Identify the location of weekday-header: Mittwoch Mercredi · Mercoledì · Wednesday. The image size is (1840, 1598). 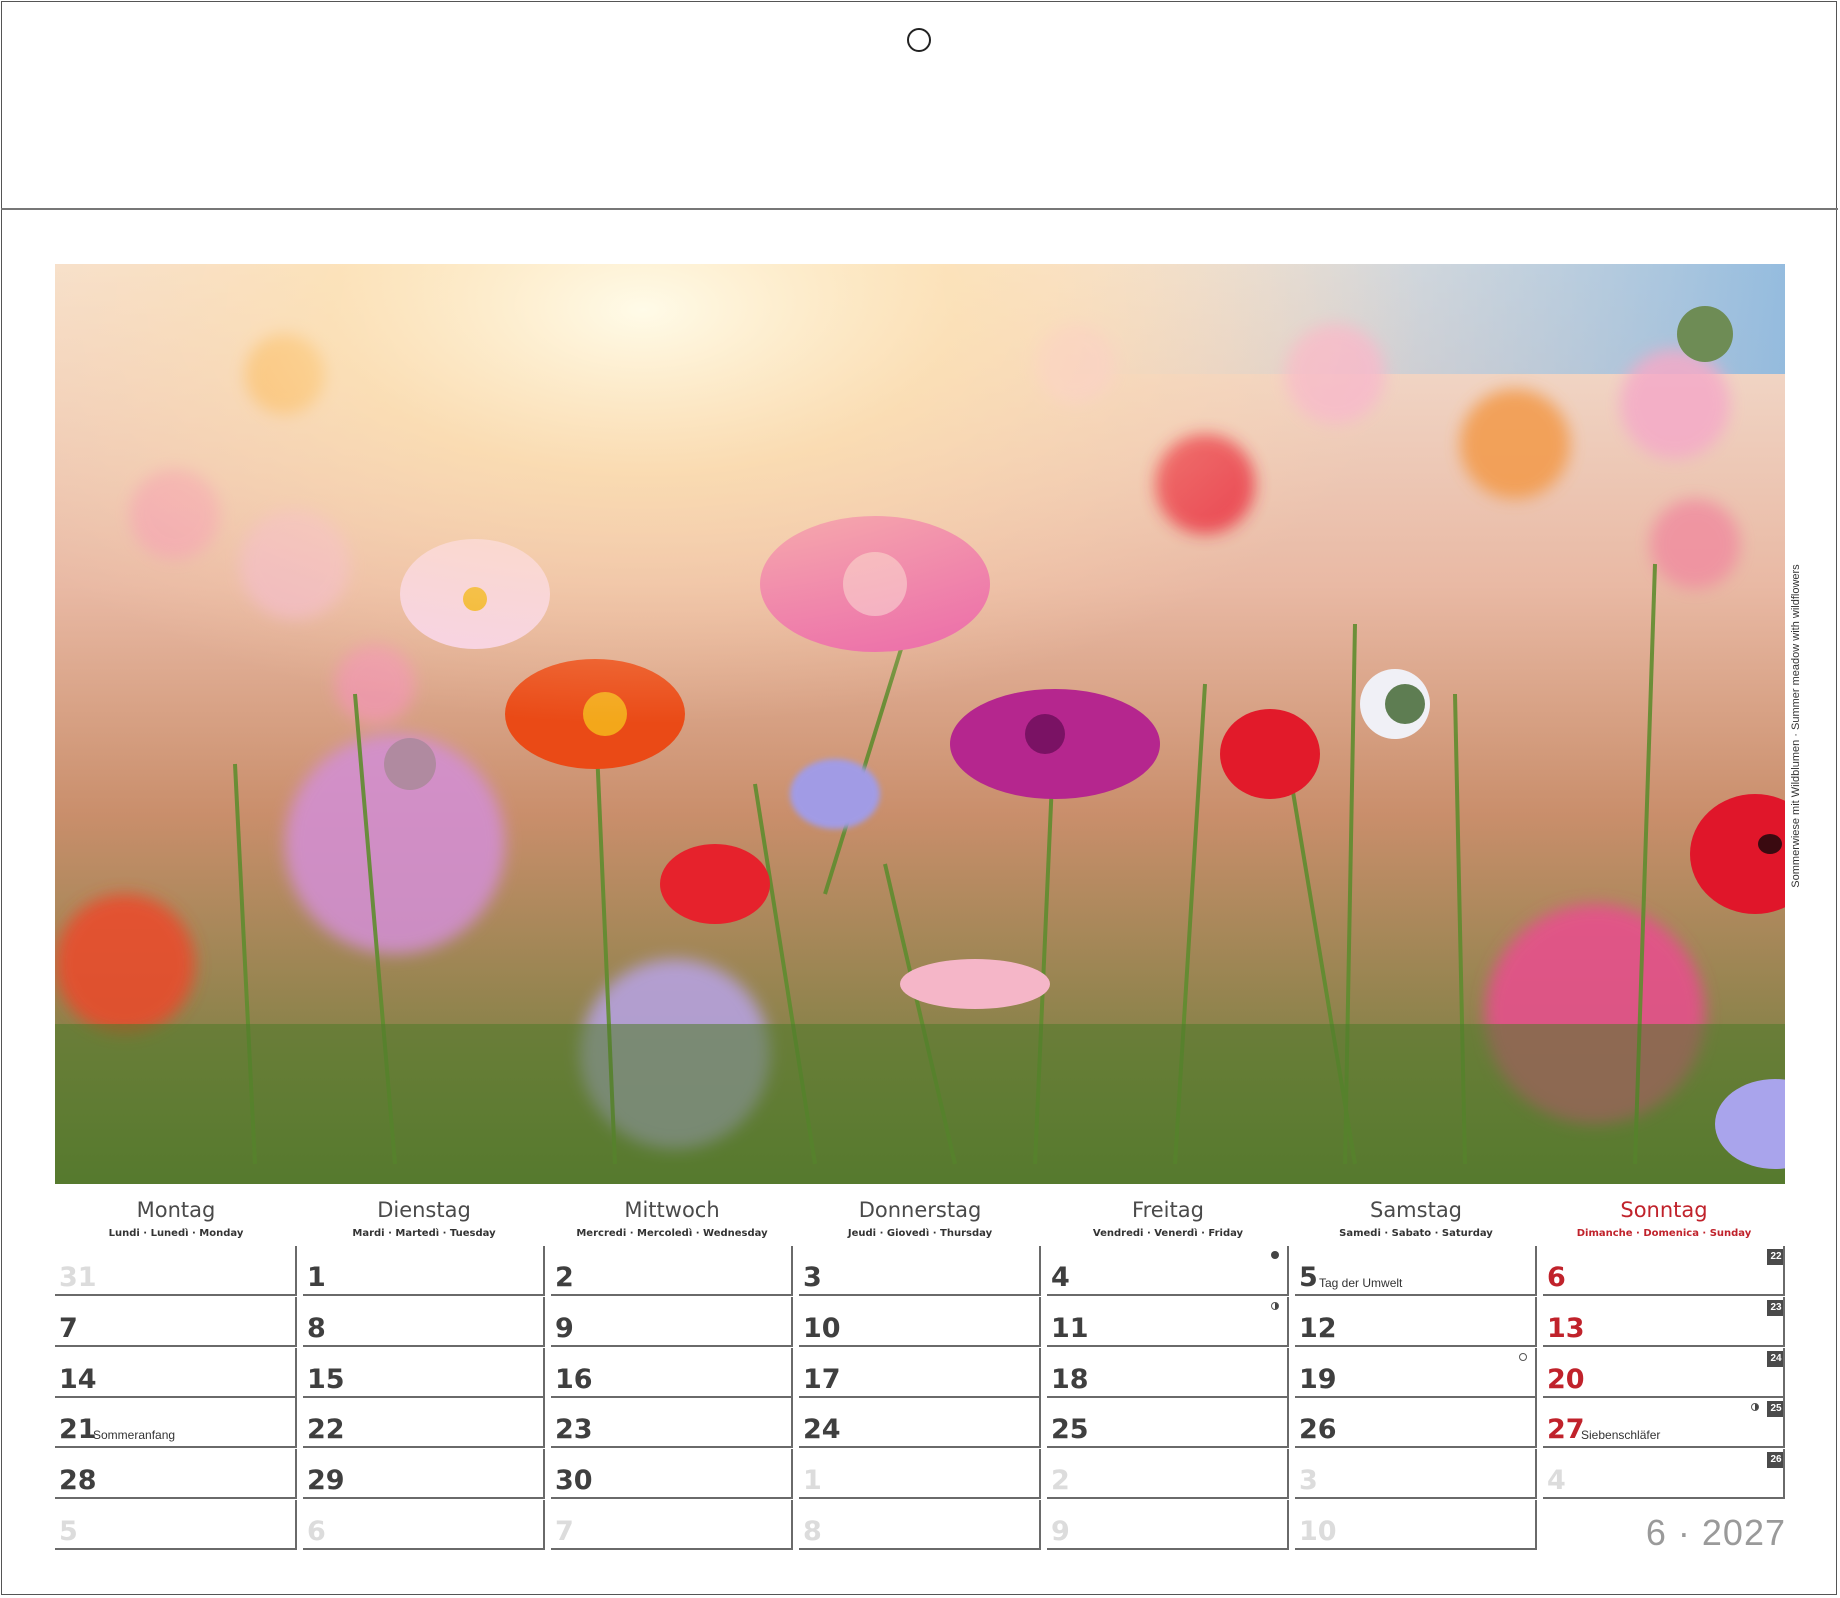
(672, 1220).